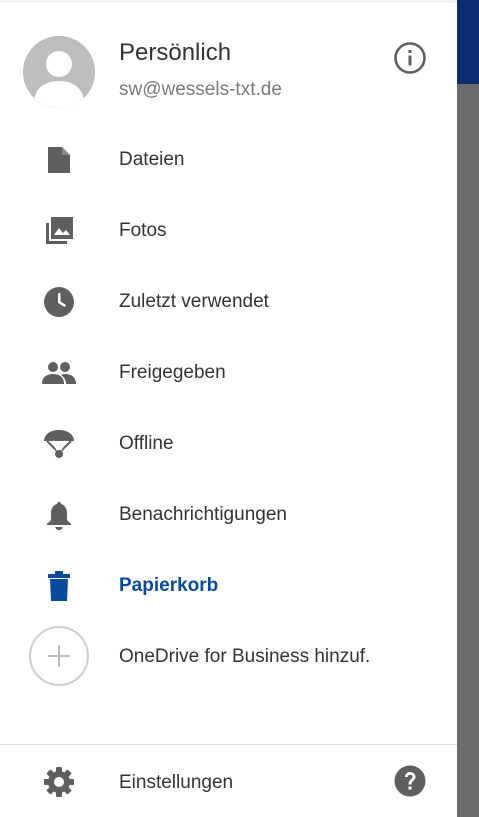 This screenshot has height=817, width=479. I want to click on menu-item-zuletzt-verwendet: Zuletzt verwendet, so click(228, 301).